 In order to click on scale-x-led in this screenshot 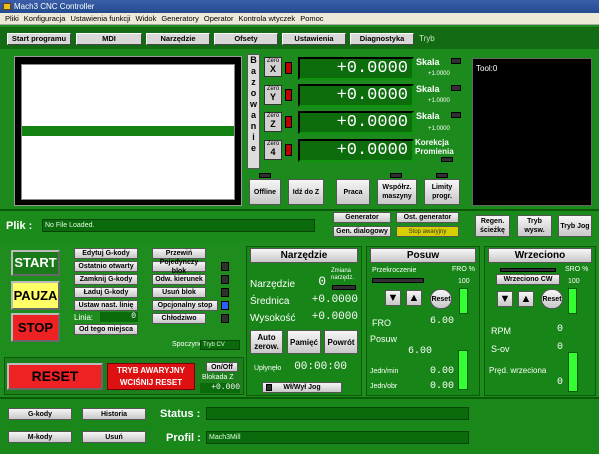, I will do `click(456, 61)`.